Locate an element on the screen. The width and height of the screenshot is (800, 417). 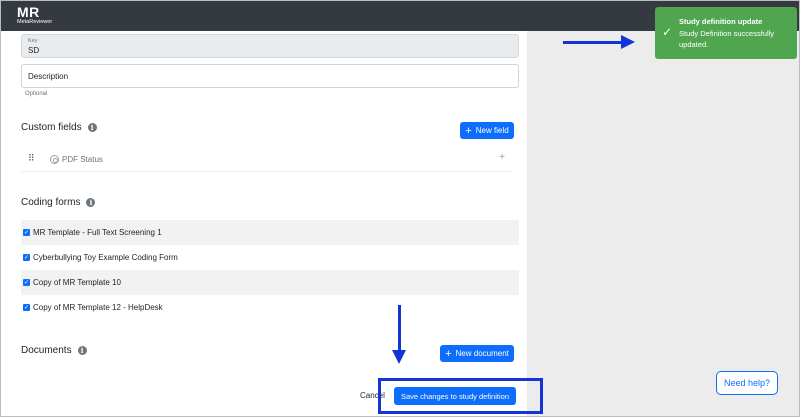
new-field-label: New field is located at coordinates (492, 130).